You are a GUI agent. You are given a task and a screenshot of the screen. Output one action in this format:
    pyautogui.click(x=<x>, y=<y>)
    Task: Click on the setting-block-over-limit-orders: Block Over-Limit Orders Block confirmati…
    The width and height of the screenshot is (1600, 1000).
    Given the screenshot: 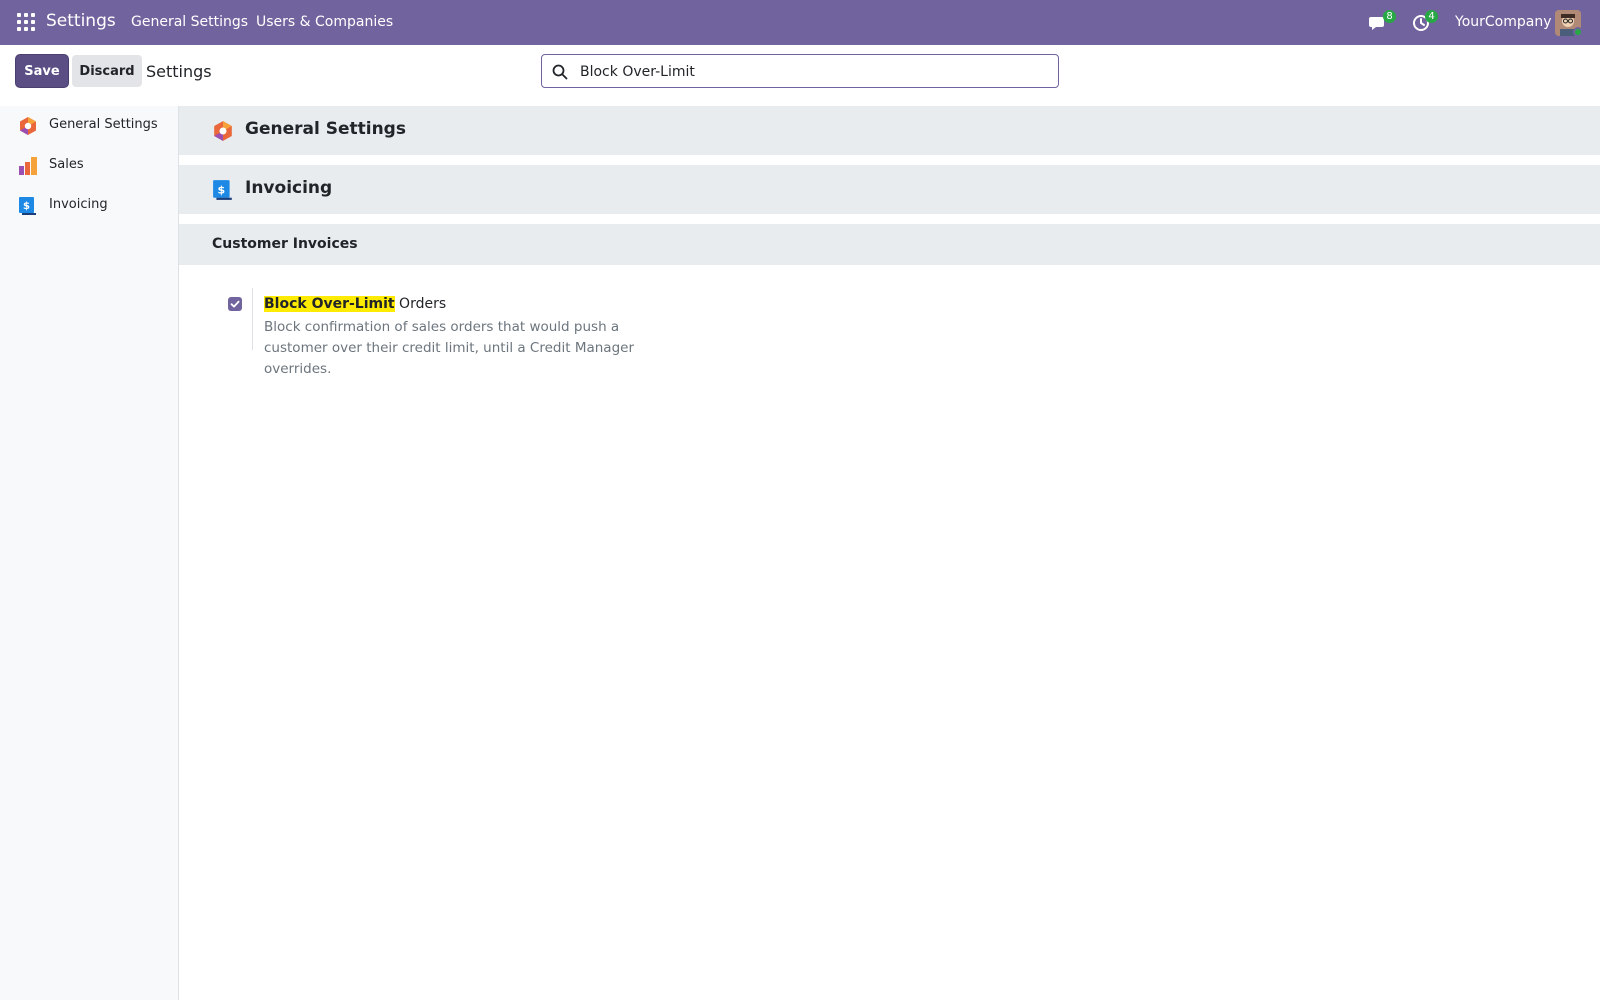 What is the action you would take?
    pyautogui.click(x=529, y=332)
    